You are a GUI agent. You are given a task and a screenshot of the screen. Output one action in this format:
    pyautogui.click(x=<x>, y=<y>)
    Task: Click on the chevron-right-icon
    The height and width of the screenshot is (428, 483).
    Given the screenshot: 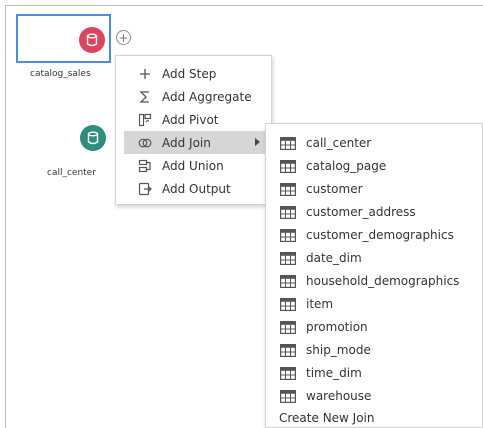 What is the action you would take?
    pyautogui.click(x=257, y=142)
    